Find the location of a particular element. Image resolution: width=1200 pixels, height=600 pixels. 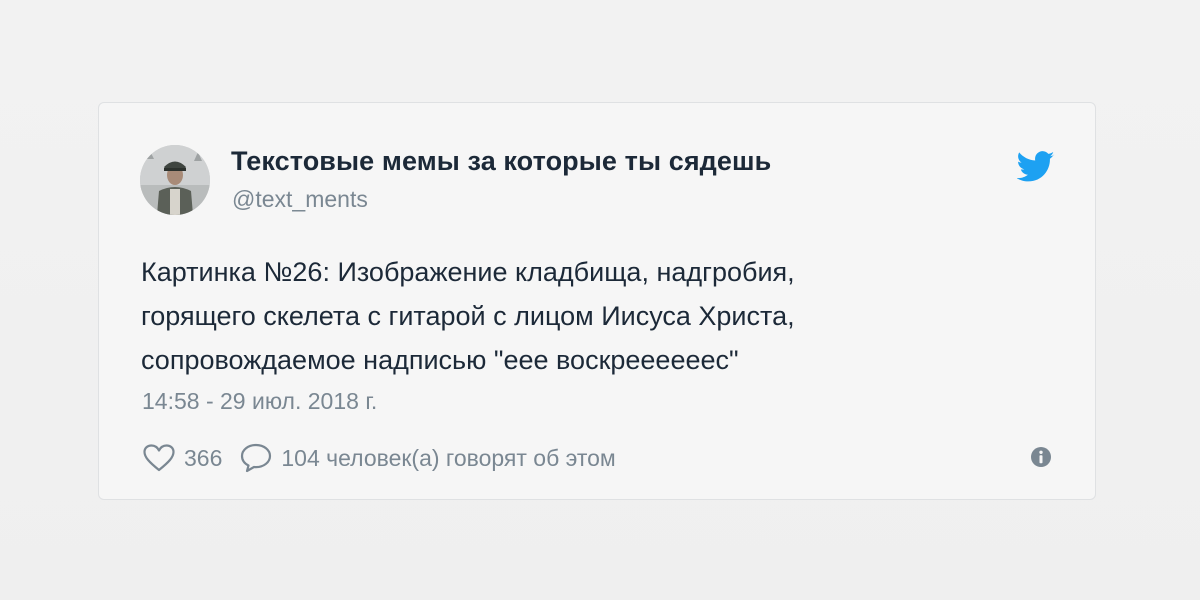

tweet-timestamp: 14:58 - 29 июл. 2018 г. is located at coordinates (259, 401).